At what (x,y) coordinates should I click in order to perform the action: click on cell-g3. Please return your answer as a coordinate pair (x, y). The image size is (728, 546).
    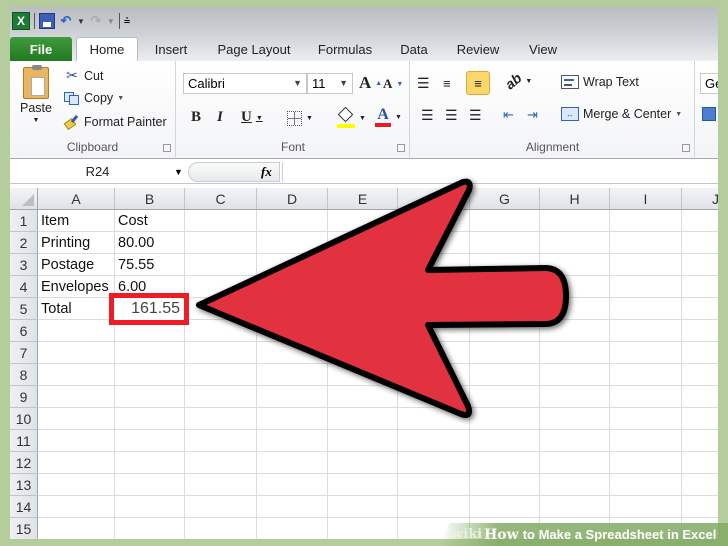
    Looking at the image, I should click on (505, 265).